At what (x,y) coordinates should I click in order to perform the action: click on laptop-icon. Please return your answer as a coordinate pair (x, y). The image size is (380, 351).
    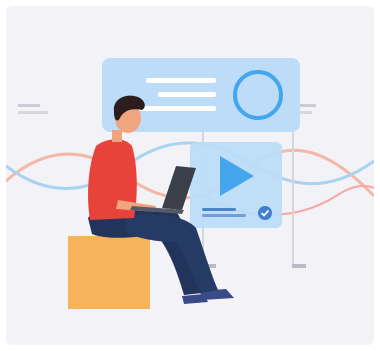
    Looking at the image, I should click on (163, 190).